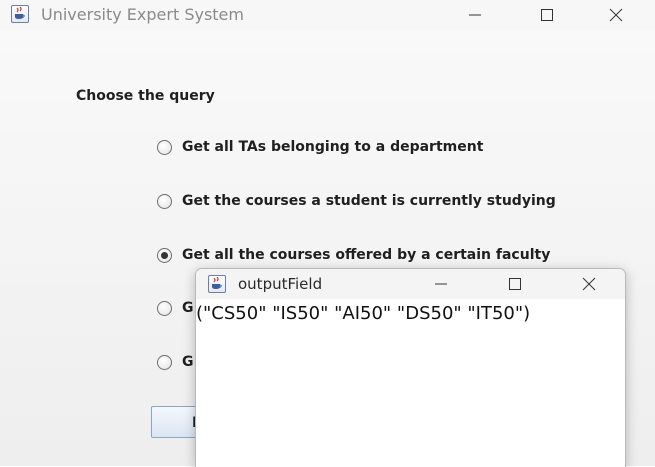  I want to click on radio-button-selected, so click(164, 255).